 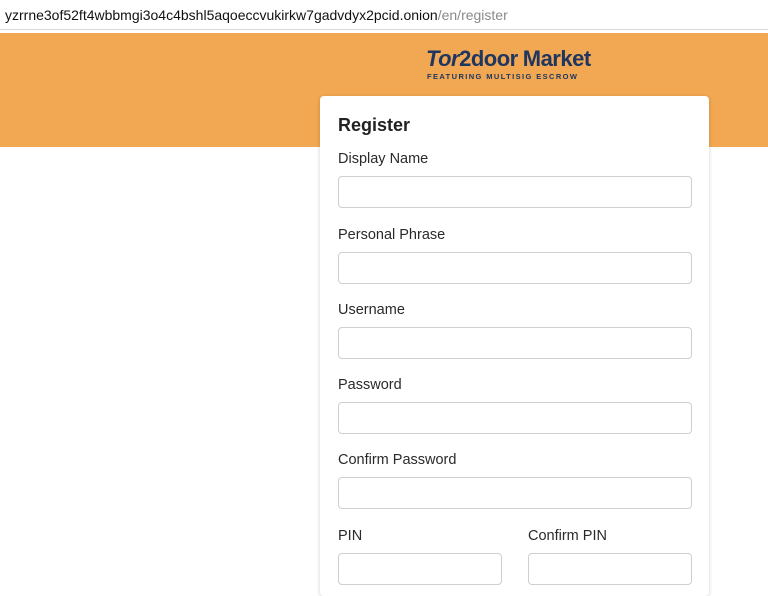 I want to click on username-input, so click(x=515, y=343).